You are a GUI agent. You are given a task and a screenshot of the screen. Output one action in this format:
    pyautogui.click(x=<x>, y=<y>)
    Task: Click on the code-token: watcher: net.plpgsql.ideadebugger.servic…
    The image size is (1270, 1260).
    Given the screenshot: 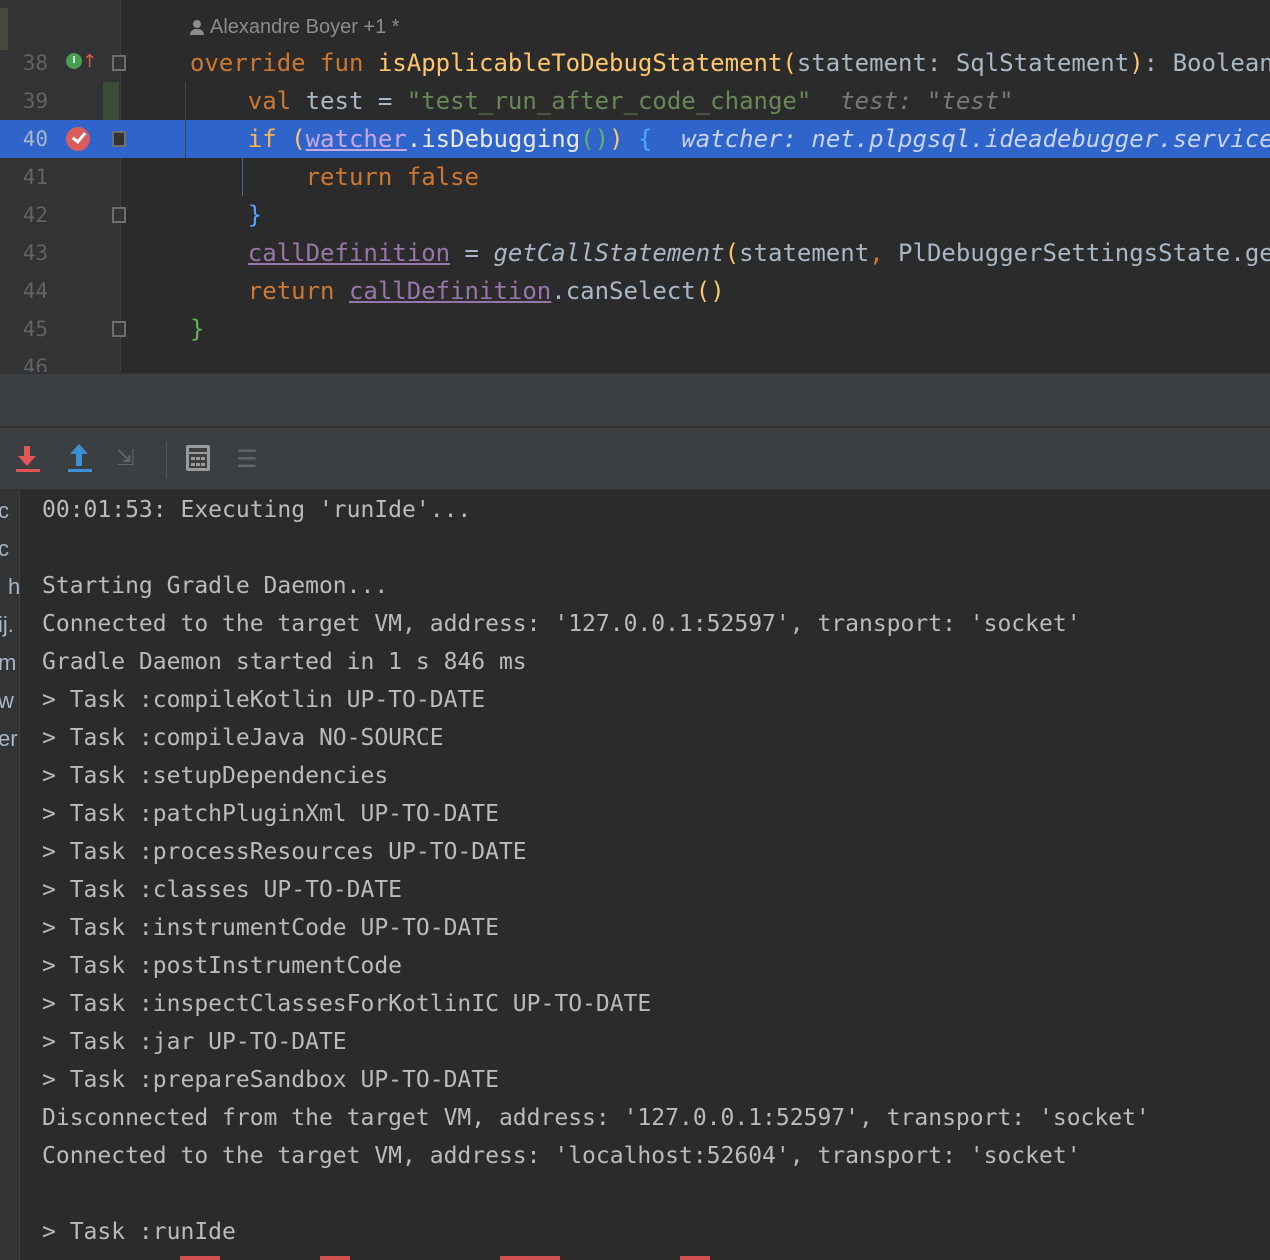 What is the action you would take?
    pyautogui.click(x=961, y=139)
    